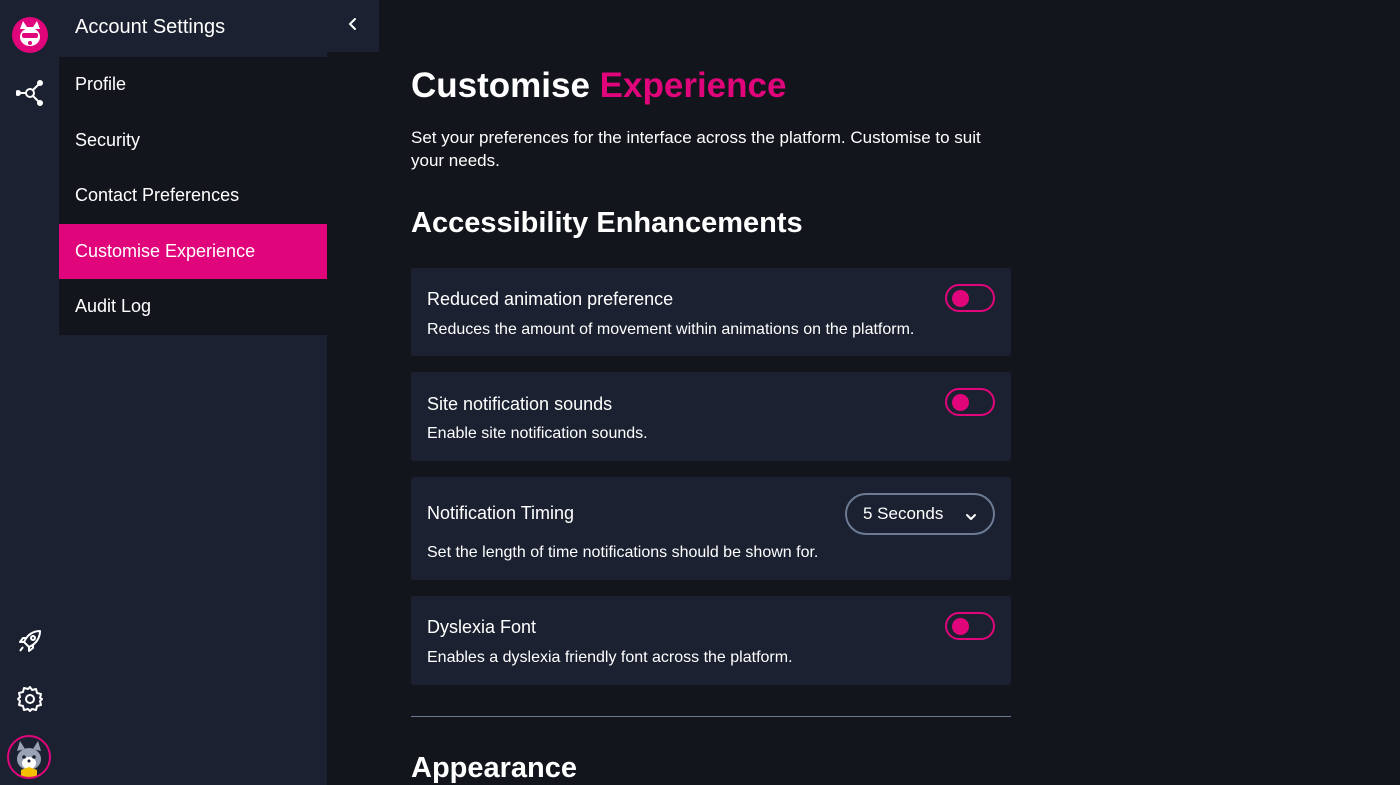 The height and width of the screenshot is (785, 1400). Describe the element at coordinates (520, 404) in the screenshot. I see `setting-title: Site notification sounds` at that location.